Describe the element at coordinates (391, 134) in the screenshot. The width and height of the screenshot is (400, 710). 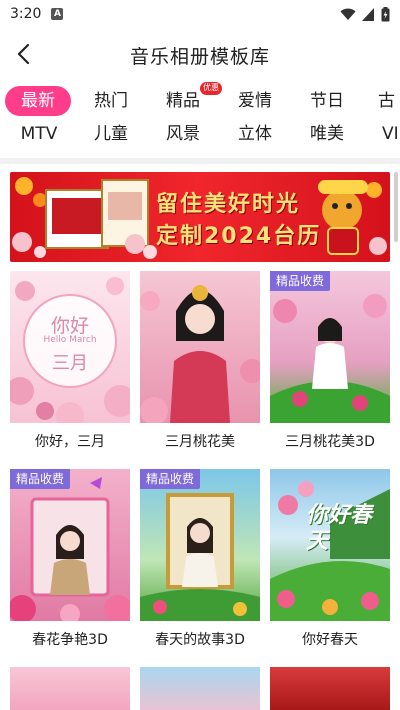
I see `tab-vip: VI` at that location.